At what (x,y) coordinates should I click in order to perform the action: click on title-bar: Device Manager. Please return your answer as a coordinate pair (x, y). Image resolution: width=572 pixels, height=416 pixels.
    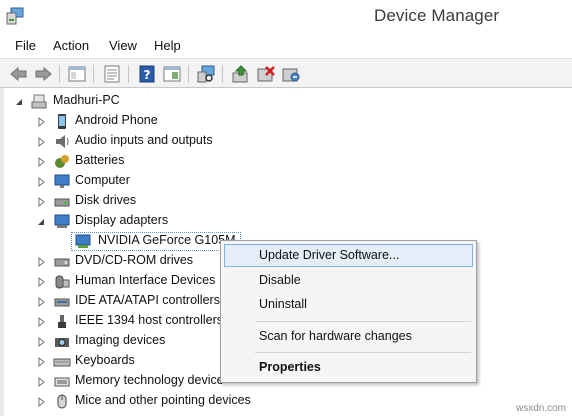
    Looking at the image, I should click on (286, 17).